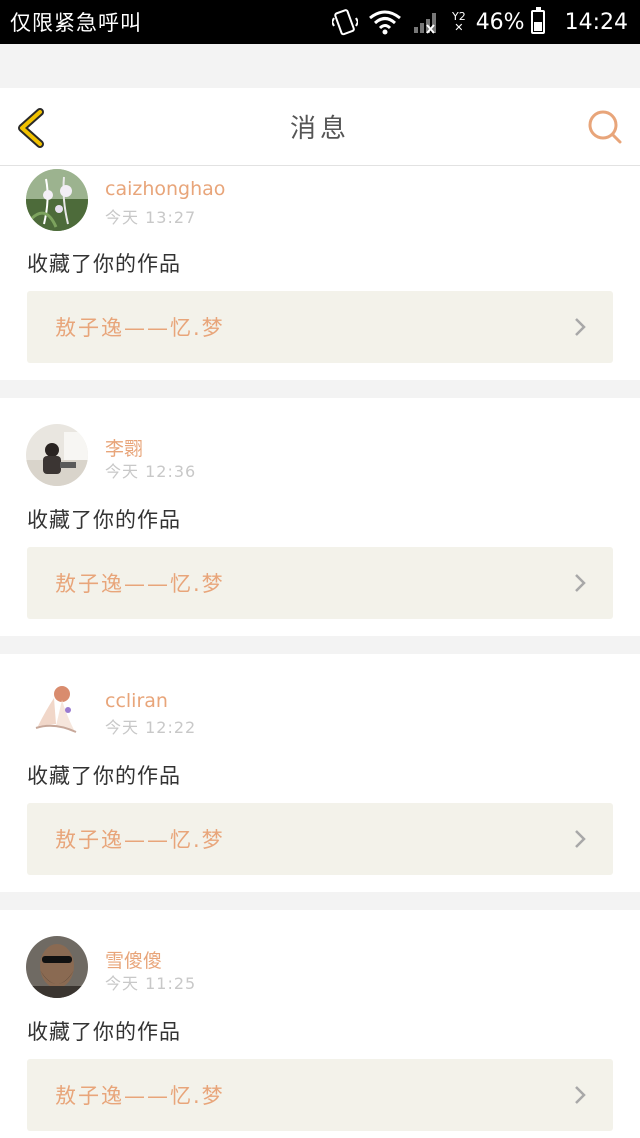 This screenshot has height=1138, width=640. Describe the element at coordinates (151, 471) in the screenshot. I see `timestamp: 今天 12:36` at that location.